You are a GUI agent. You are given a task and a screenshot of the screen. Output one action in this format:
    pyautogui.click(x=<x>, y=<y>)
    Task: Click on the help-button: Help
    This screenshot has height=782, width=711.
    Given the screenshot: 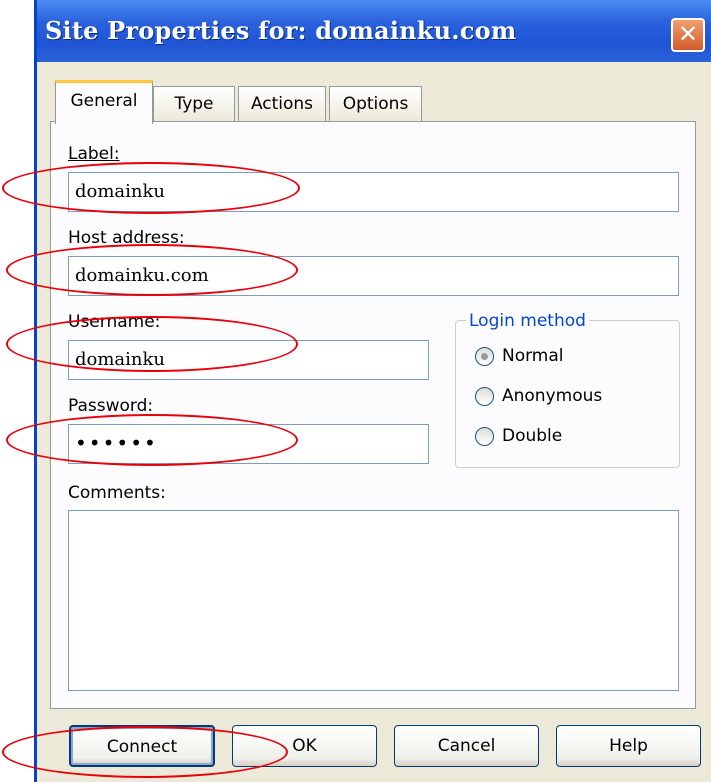 What is the action you would take?
    pyautogui.click(x=628, y=746)
    